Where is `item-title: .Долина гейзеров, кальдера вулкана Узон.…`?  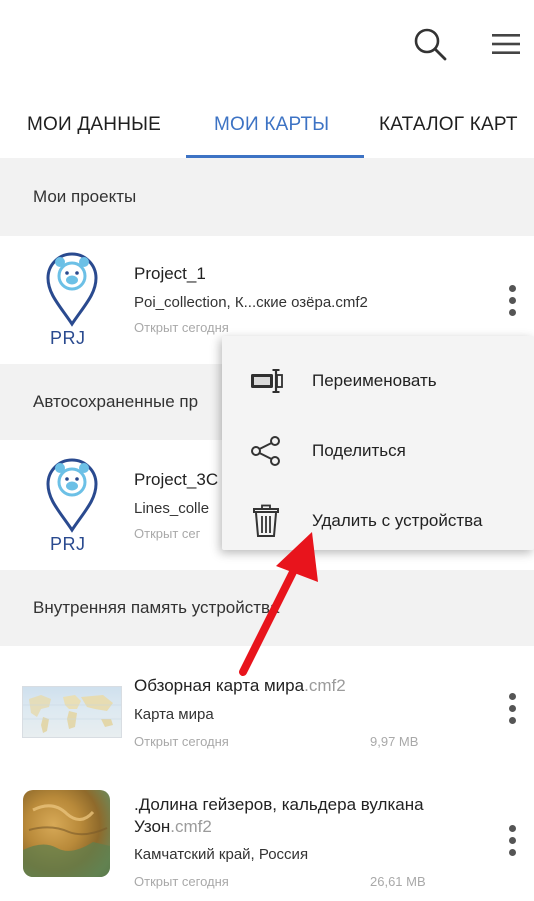 item-title: .Долина гейзеров, кальдера вулкана Узон.… is located at coordinates (284, 816).